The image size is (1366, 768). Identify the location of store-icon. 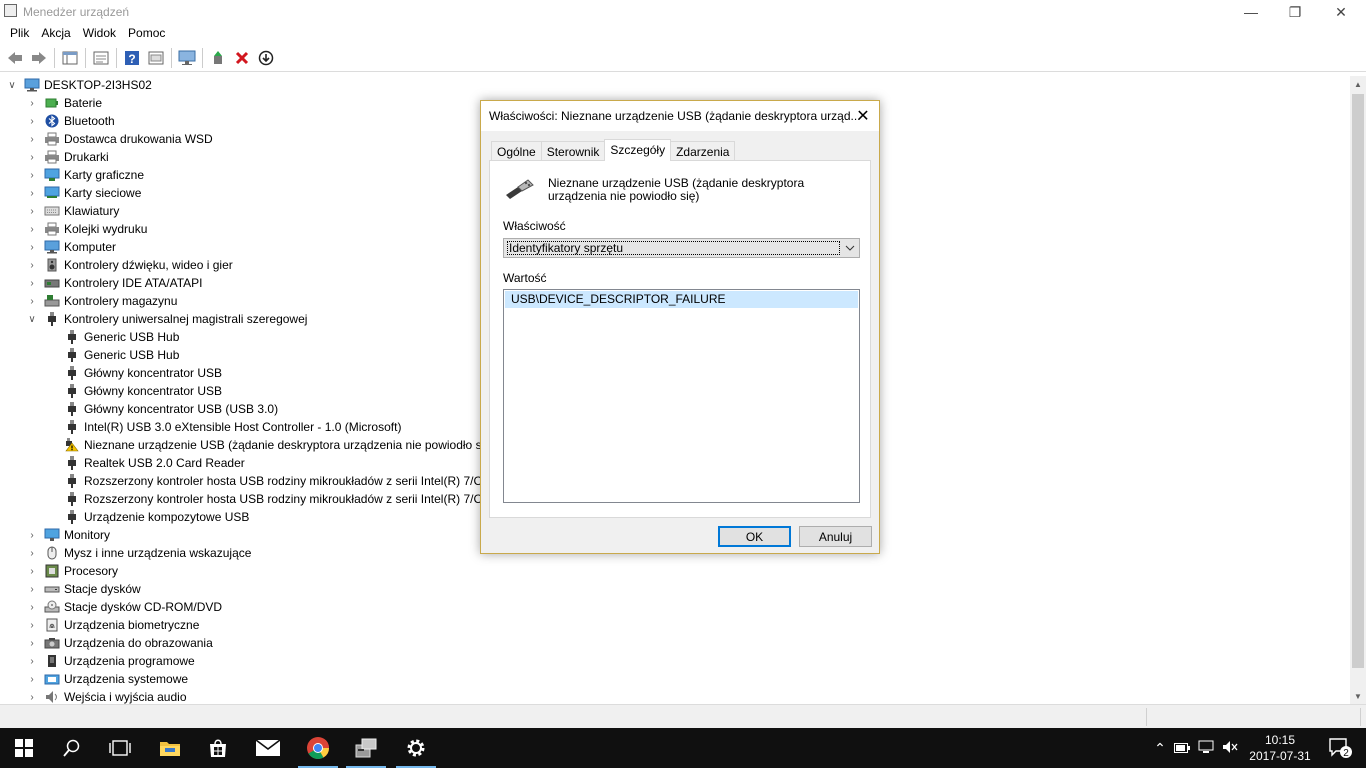
(218, 748).